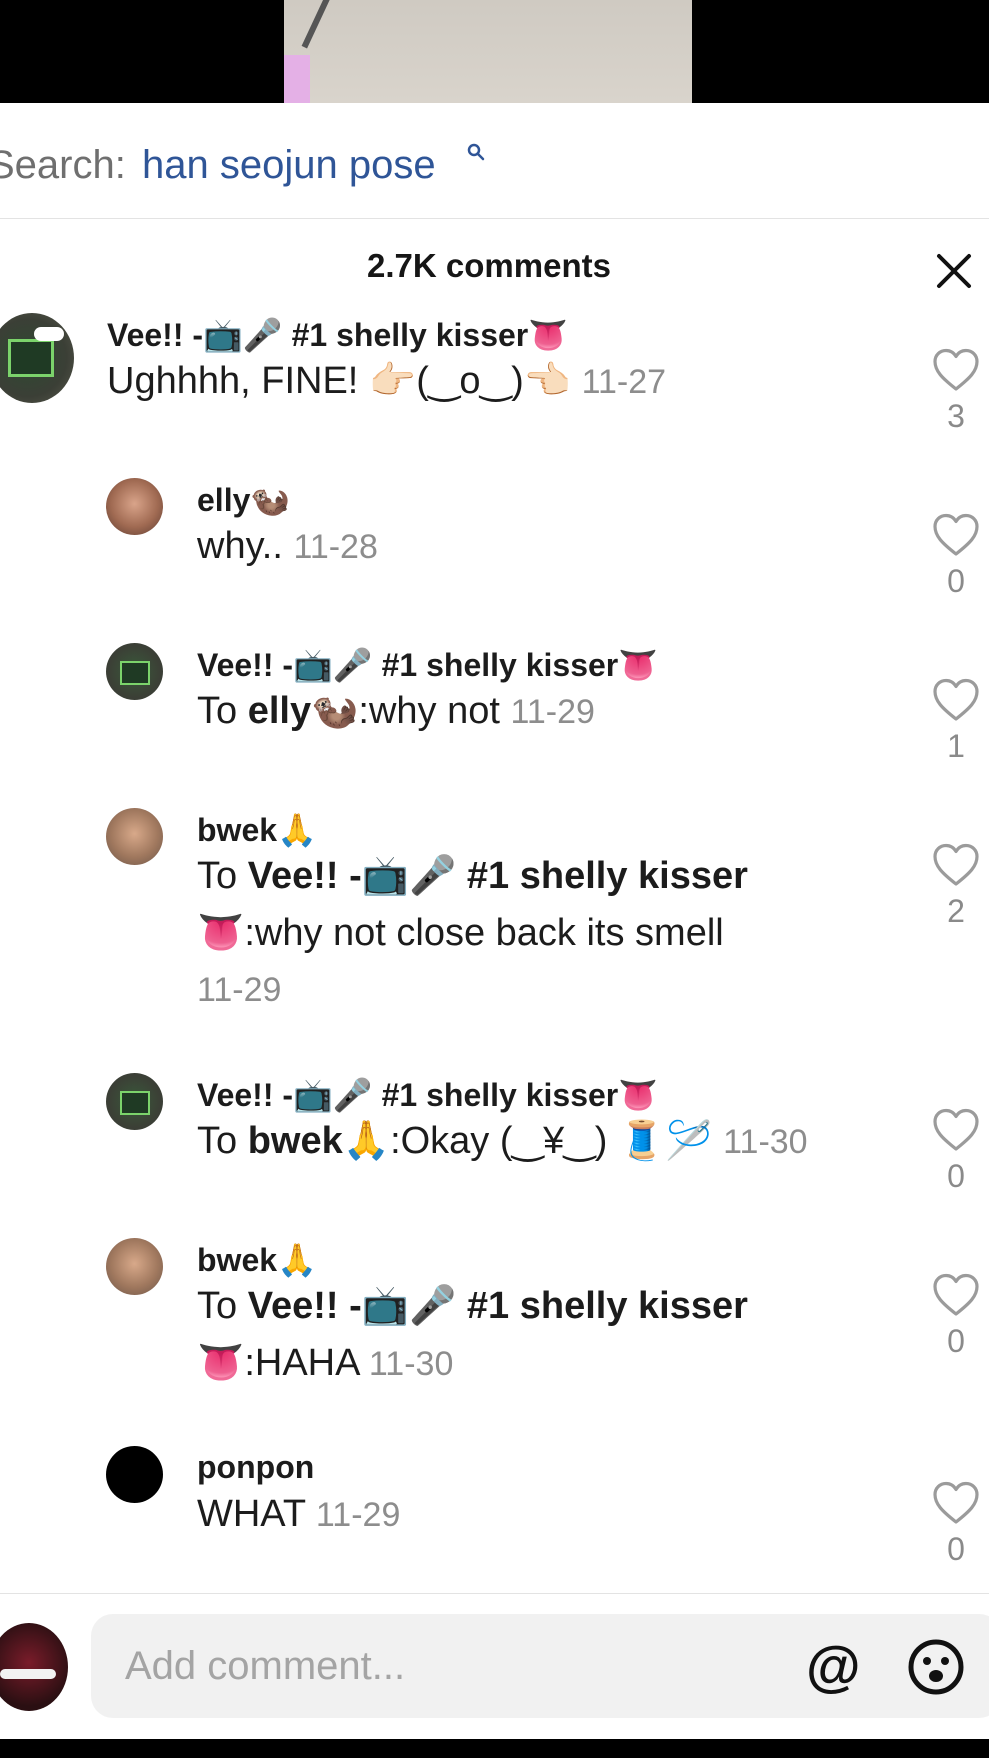  Describe the element at coordinates (339, 381) in the screenshot. I see `comment-body: Ughhhh, FINE! 👉🏻(‿o‿)👈🏻` at that location.